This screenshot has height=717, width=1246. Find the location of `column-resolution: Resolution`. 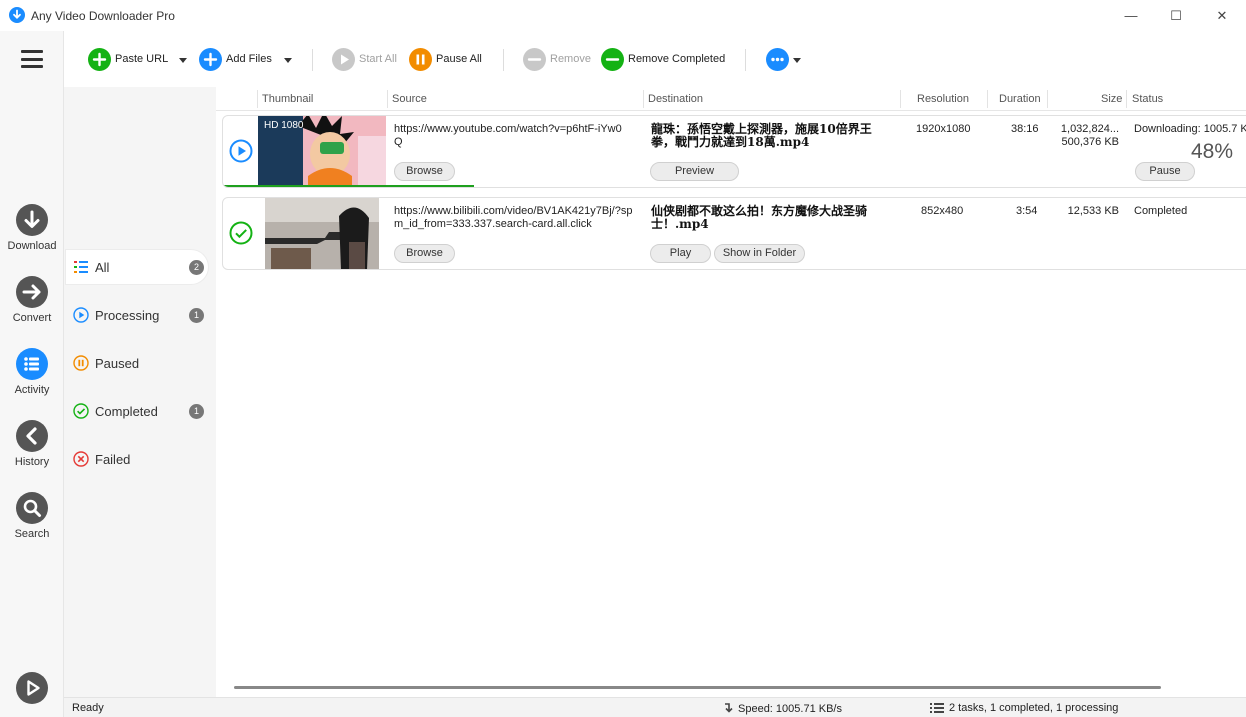

column-resolution: Resolution is located at coordinates (943, 99).